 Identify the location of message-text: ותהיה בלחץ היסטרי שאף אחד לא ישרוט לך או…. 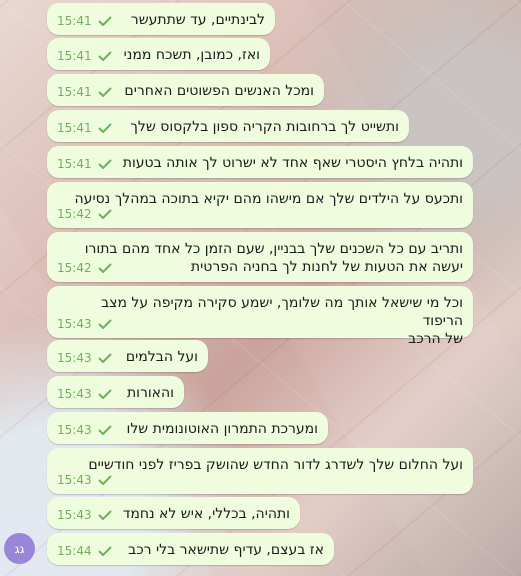
(292, 163).